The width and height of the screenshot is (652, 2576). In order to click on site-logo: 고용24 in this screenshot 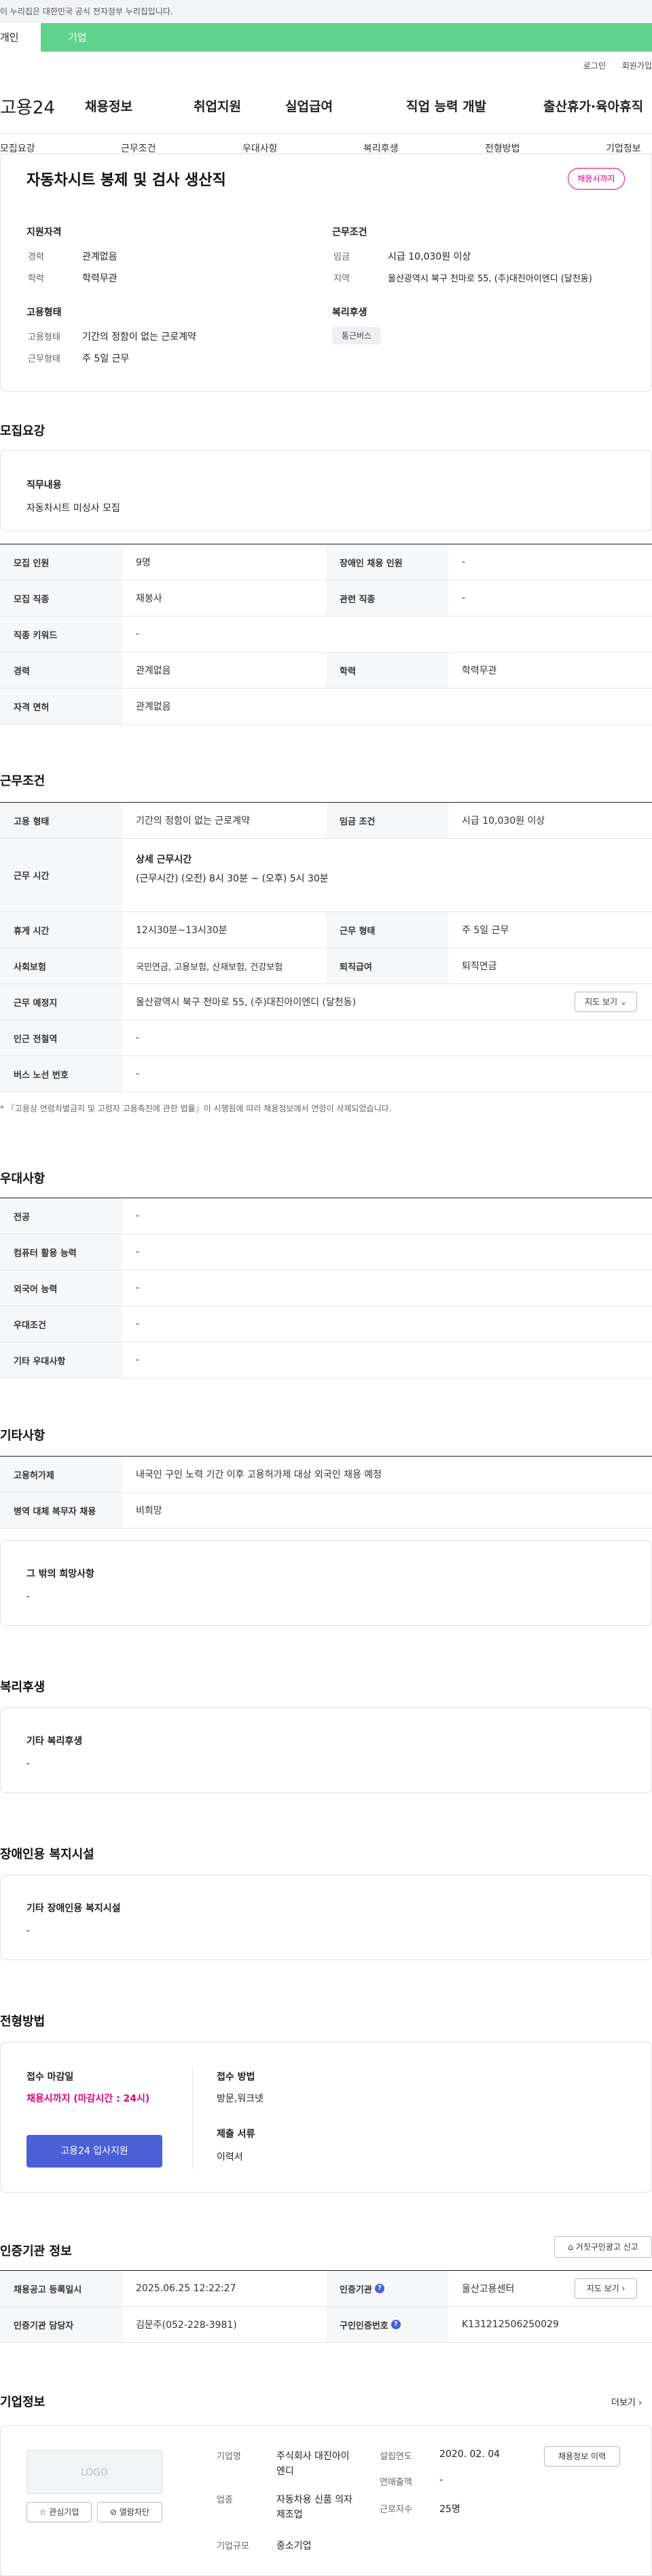, I will do `click(27, 106)`.